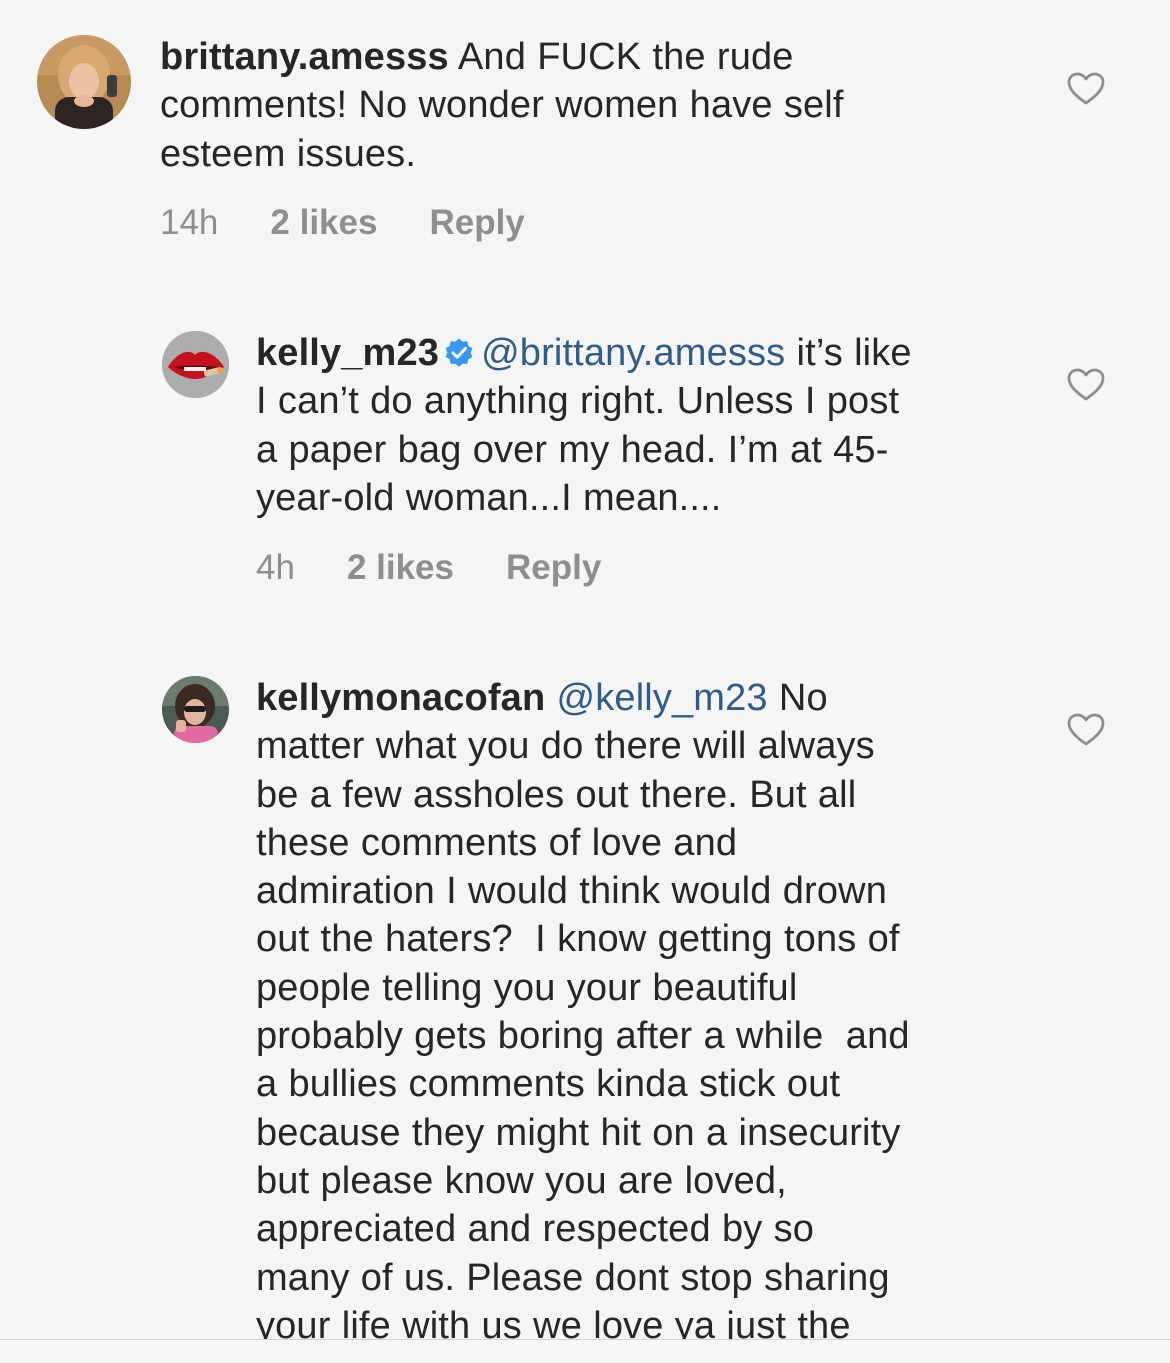 The image size is (1170, 1363). I want to click on comment-text-line: out the haters? I know getting tons of, so click(578, 939).